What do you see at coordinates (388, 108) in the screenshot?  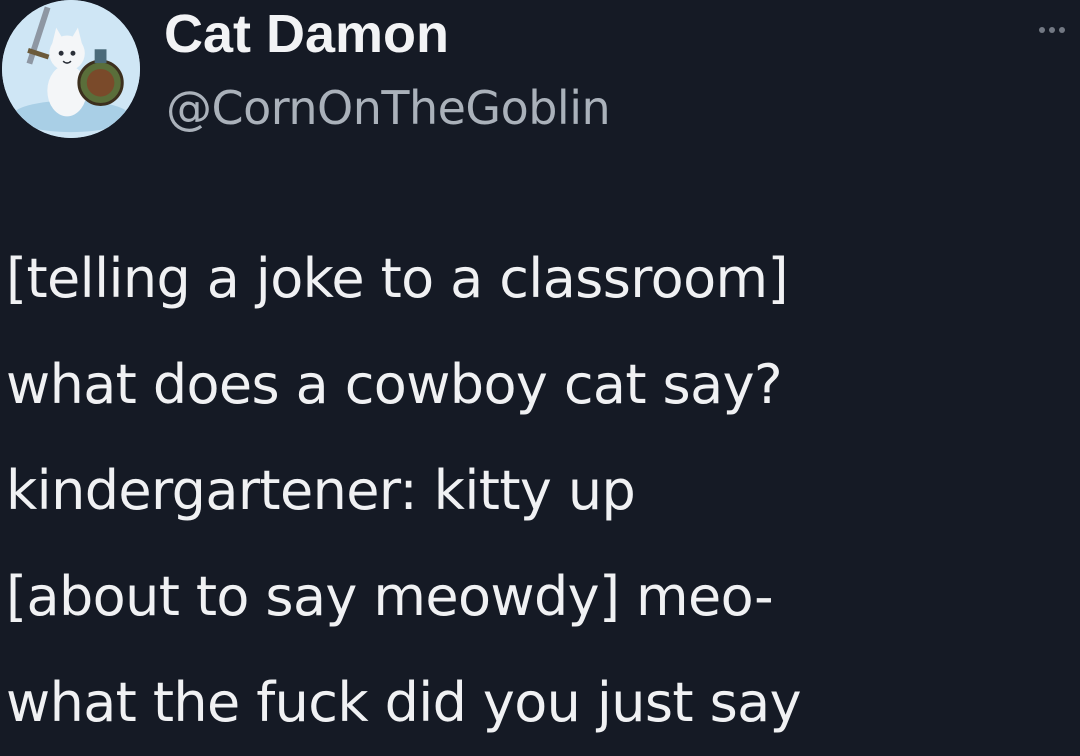 I see `user-handle: @CornOnTheGoblin` at bounding box center [388, 108].